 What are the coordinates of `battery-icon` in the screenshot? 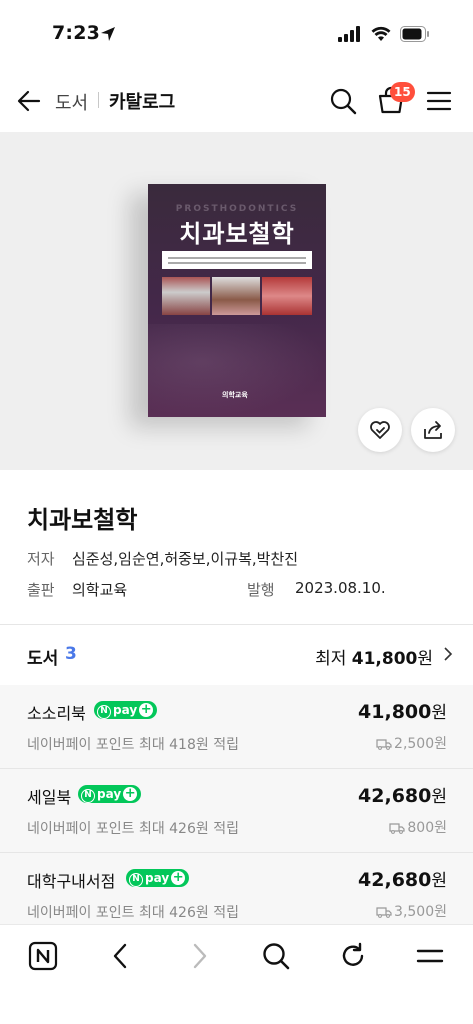 It's located at (414, 34).